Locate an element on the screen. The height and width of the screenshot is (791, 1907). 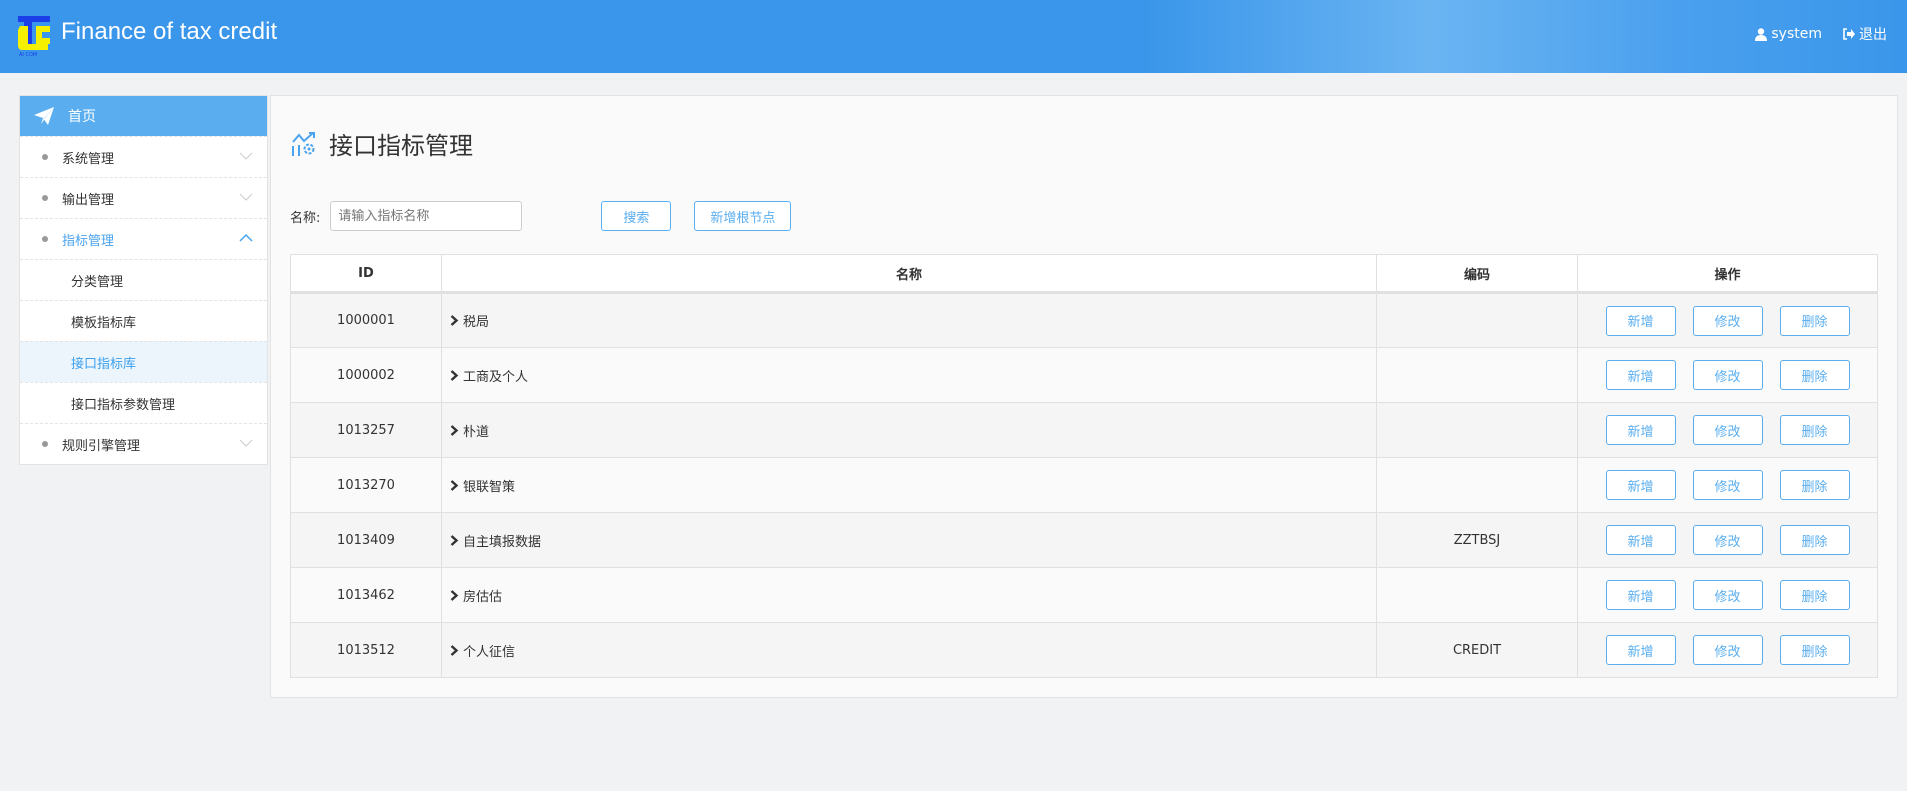
paper-plane-icon is located at coordinates (44, 116).